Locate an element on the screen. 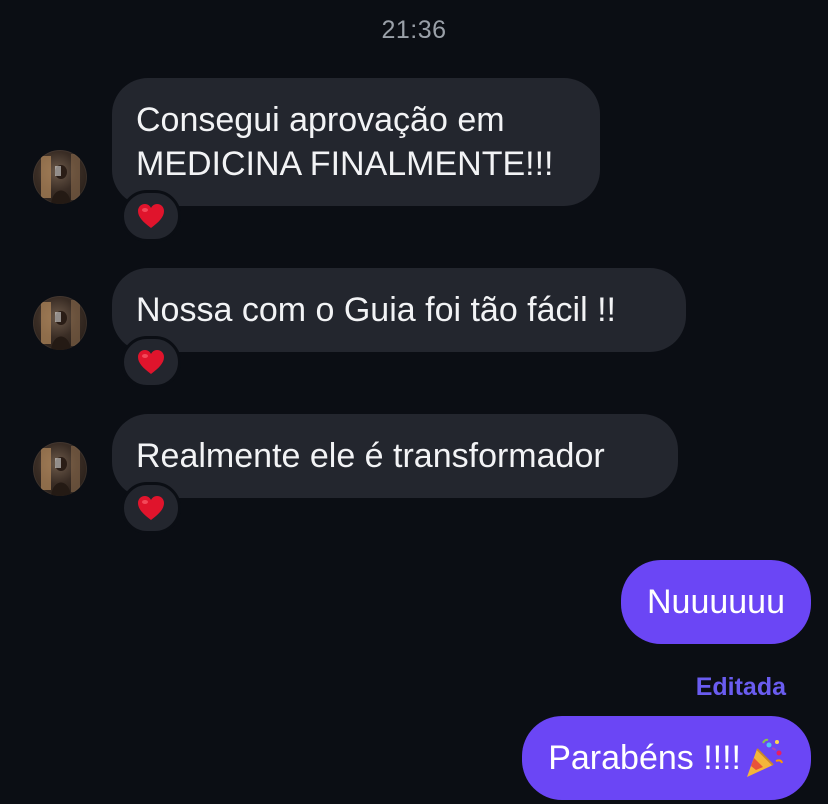 The width and height of the screenshot is (828, 804). edited-label: Editada is located at coordinates (740, 687).